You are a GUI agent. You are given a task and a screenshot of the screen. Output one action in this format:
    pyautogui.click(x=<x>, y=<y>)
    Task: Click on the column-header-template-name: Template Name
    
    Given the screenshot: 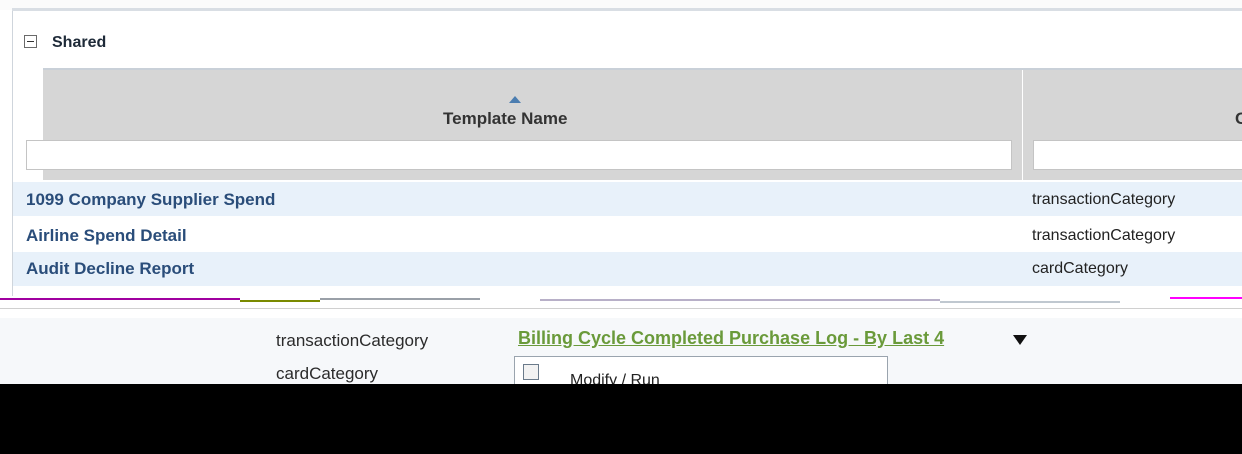 What is the action you would take?
    pyautogui.click(x=505, y=119)
    